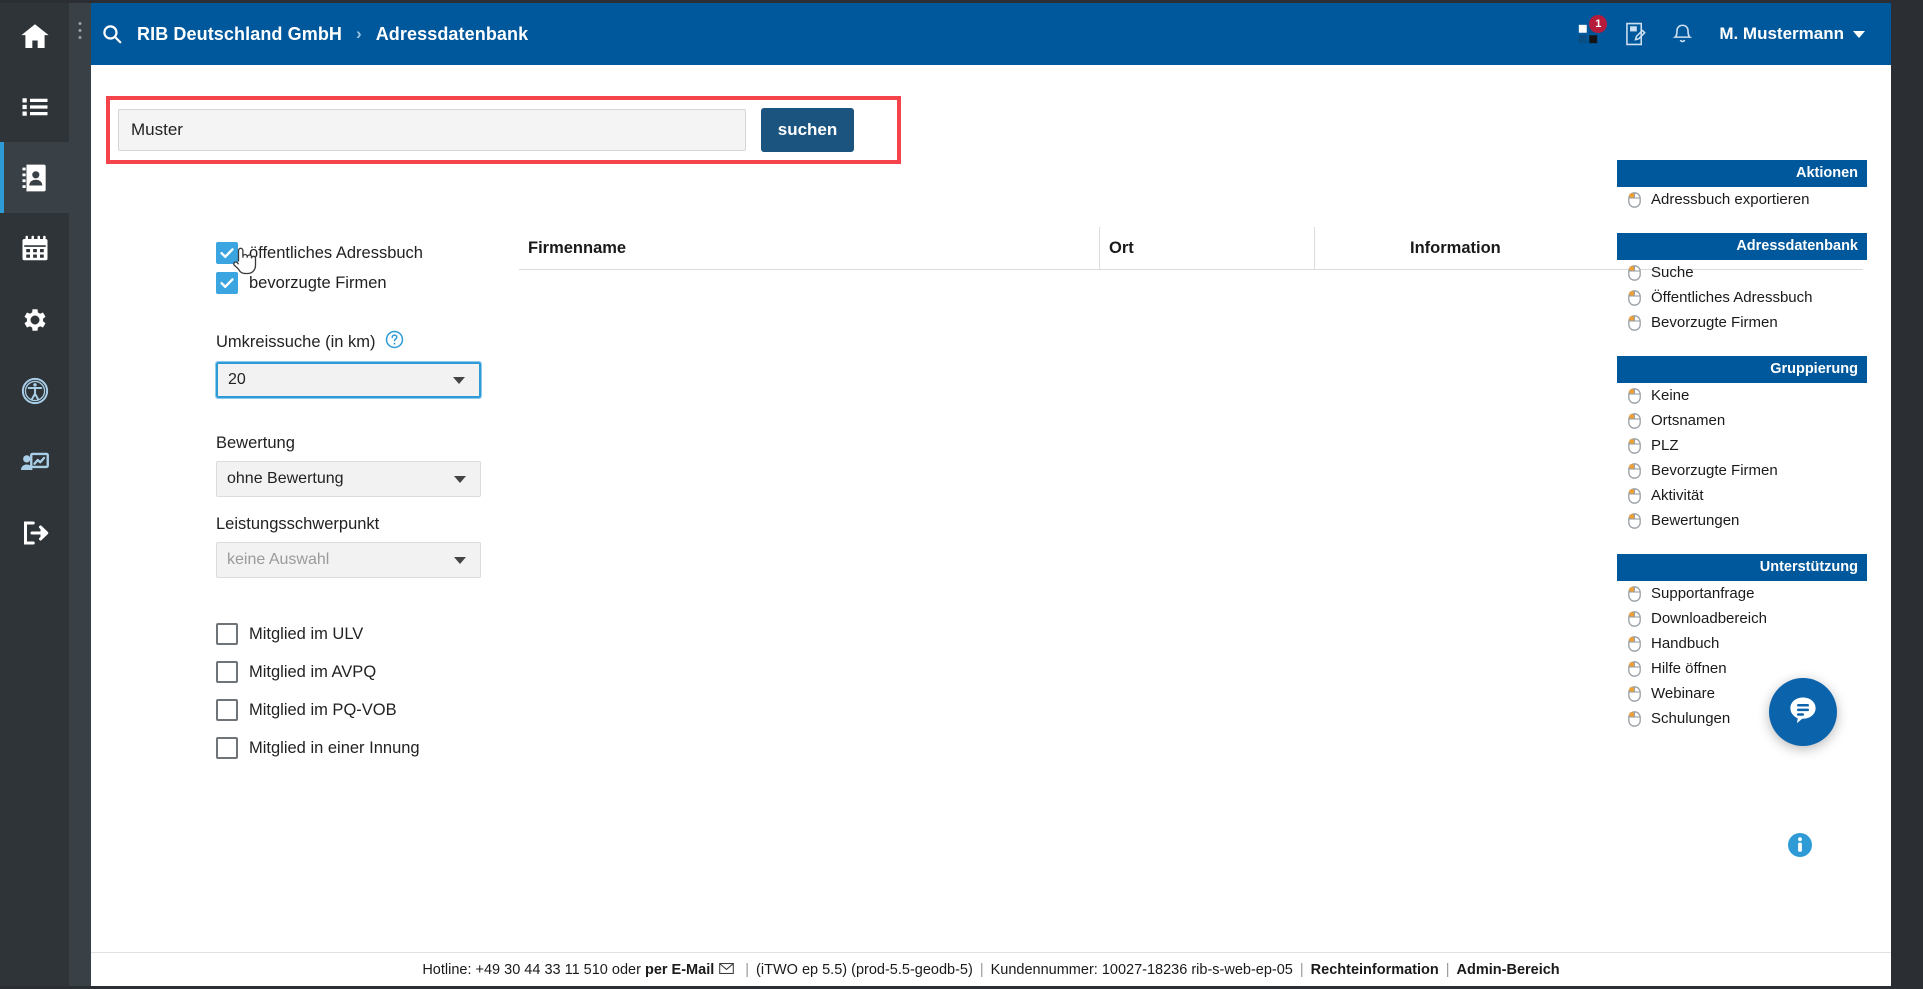 The width and height of the screenshot is (1923, 989). Describe the element at coordinates (34, 390) in the screenshot. I see `nav-item-accessibility` at that location.